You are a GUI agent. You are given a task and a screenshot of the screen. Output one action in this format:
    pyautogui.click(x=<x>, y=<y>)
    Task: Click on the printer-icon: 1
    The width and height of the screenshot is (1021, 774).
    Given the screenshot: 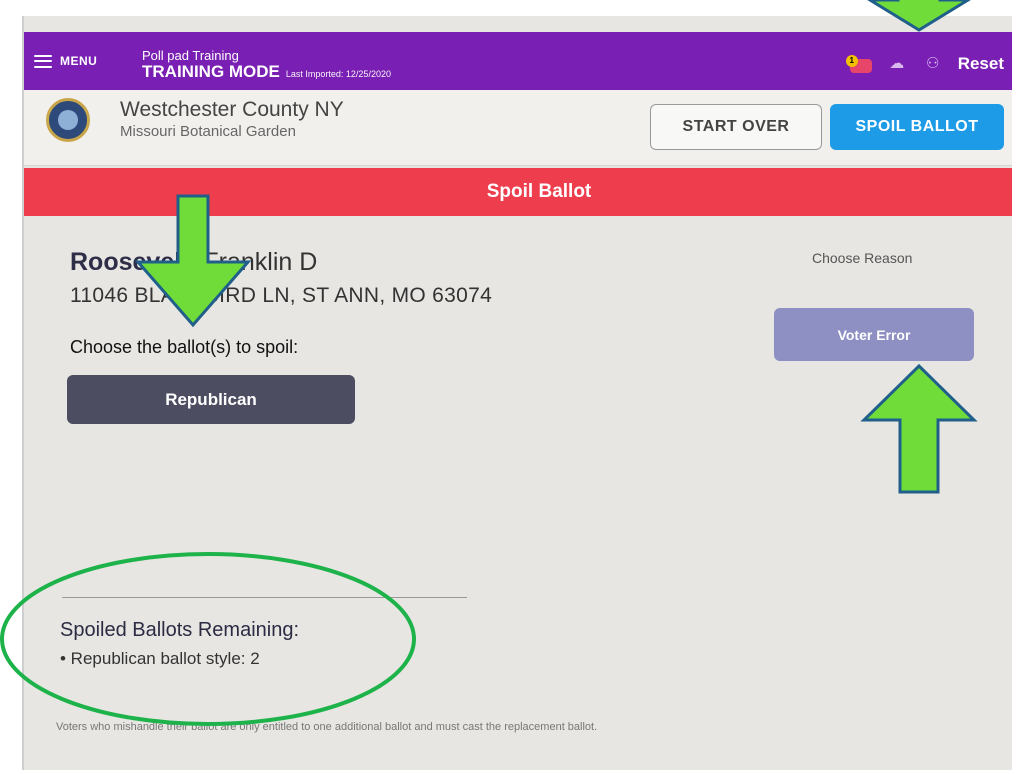 What is the action you would take?
    pyautogui.click(x=858, y=64)
    